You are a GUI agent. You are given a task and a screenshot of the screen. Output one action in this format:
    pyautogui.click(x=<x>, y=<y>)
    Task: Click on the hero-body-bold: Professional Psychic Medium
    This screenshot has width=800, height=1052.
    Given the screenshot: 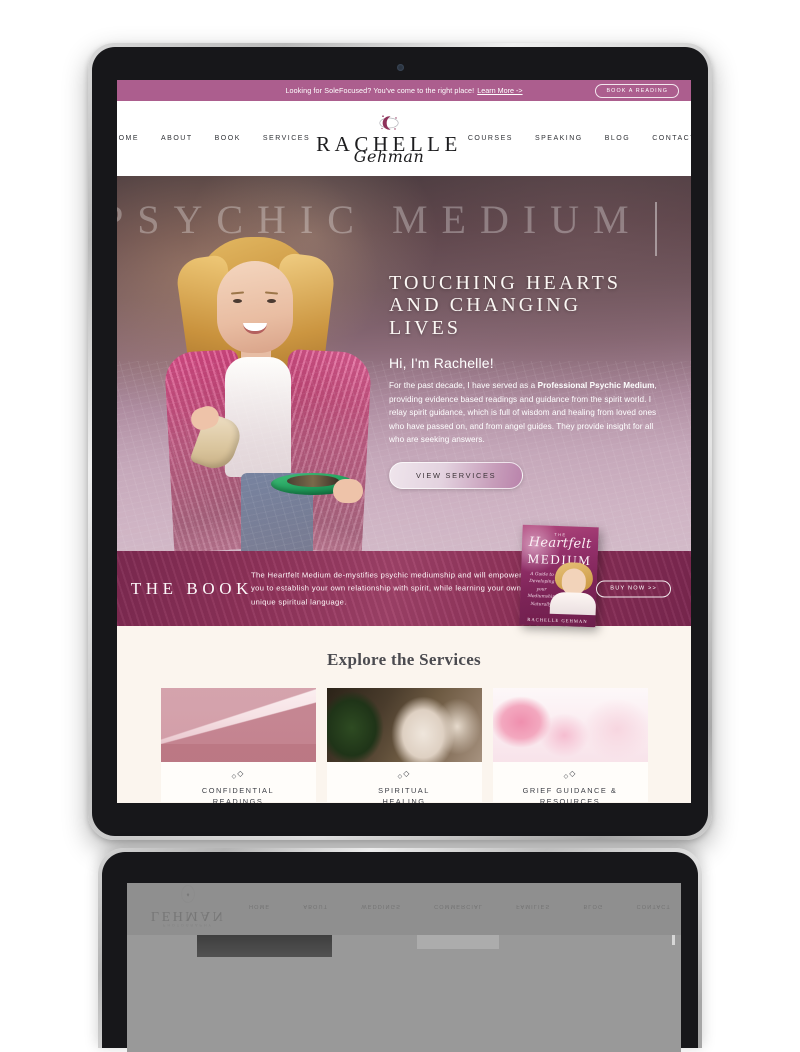 What is the action you would take?
    pyautogui.click(x=596, y=386)
    